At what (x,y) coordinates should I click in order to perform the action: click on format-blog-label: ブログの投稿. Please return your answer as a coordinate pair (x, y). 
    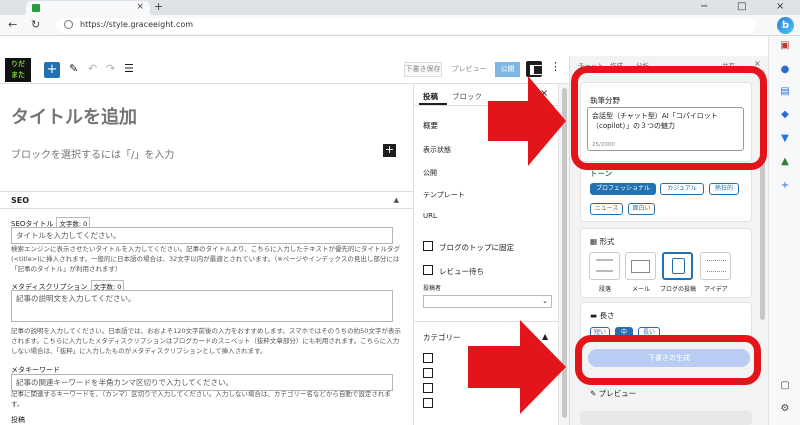
    Looking at the image, I should click on (677, 289).